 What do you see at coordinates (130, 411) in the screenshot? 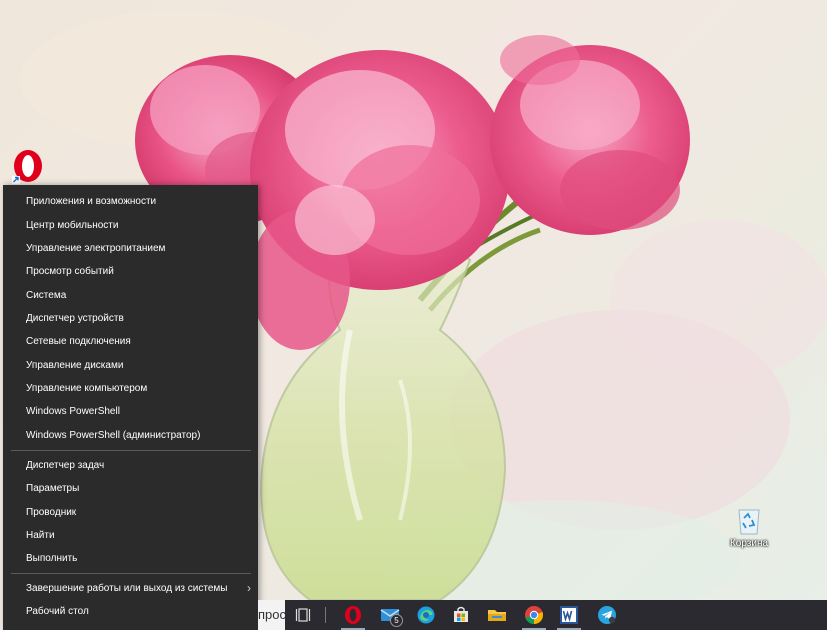
I see `menu-item-powershell: Windows PowerShell` at bounding box center [130, 411].